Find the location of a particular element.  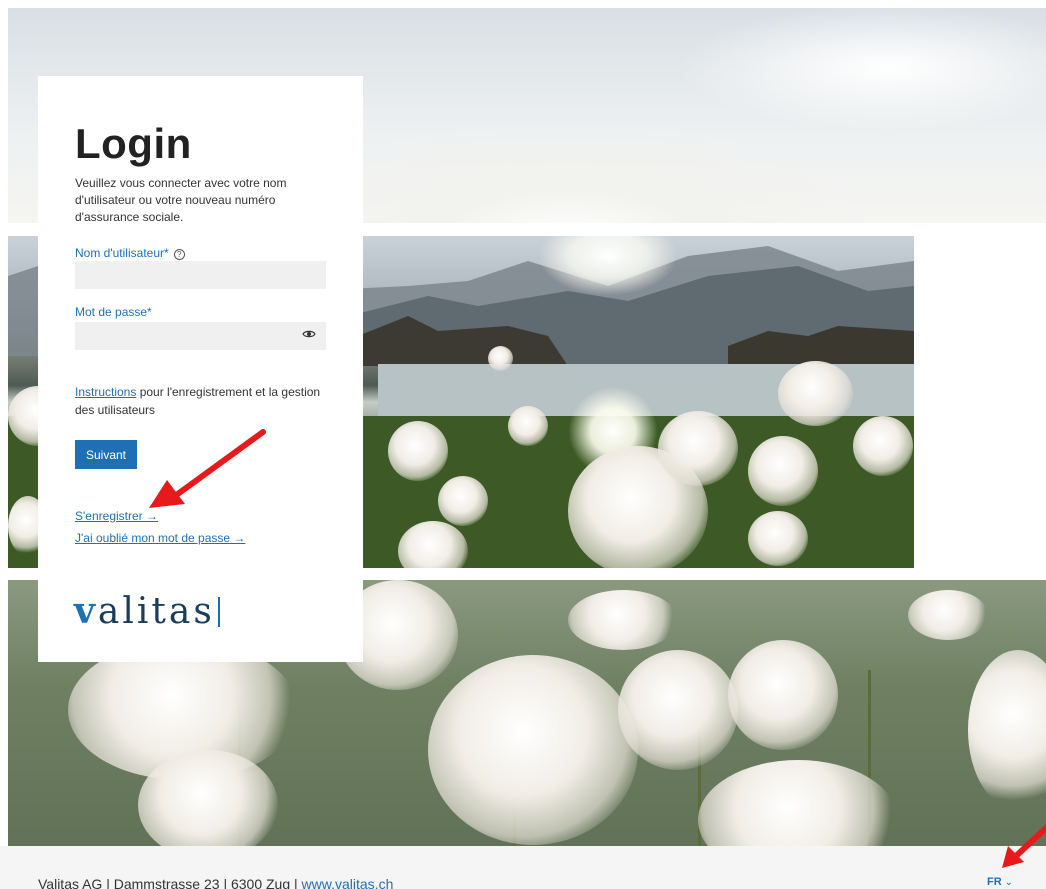

language-code: FR is located at coordinates (994, 882).